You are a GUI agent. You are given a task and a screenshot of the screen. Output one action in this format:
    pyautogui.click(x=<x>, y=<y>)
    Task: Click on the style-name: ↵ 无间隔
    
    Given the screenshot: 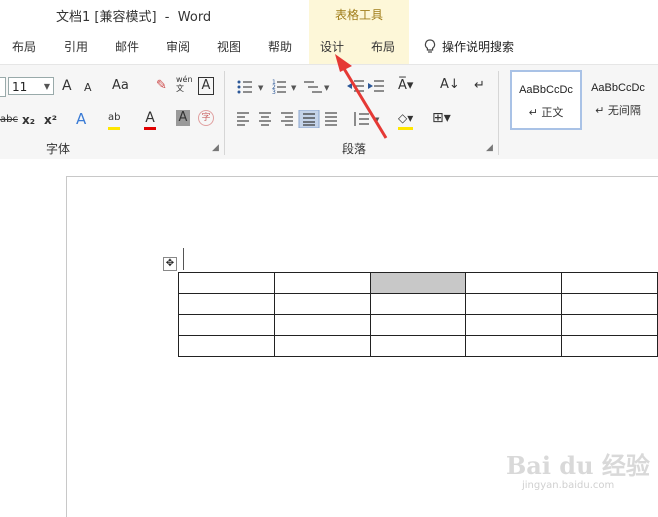 What is the action you would take?
    pyautogui.click(x=618, y=110)
    